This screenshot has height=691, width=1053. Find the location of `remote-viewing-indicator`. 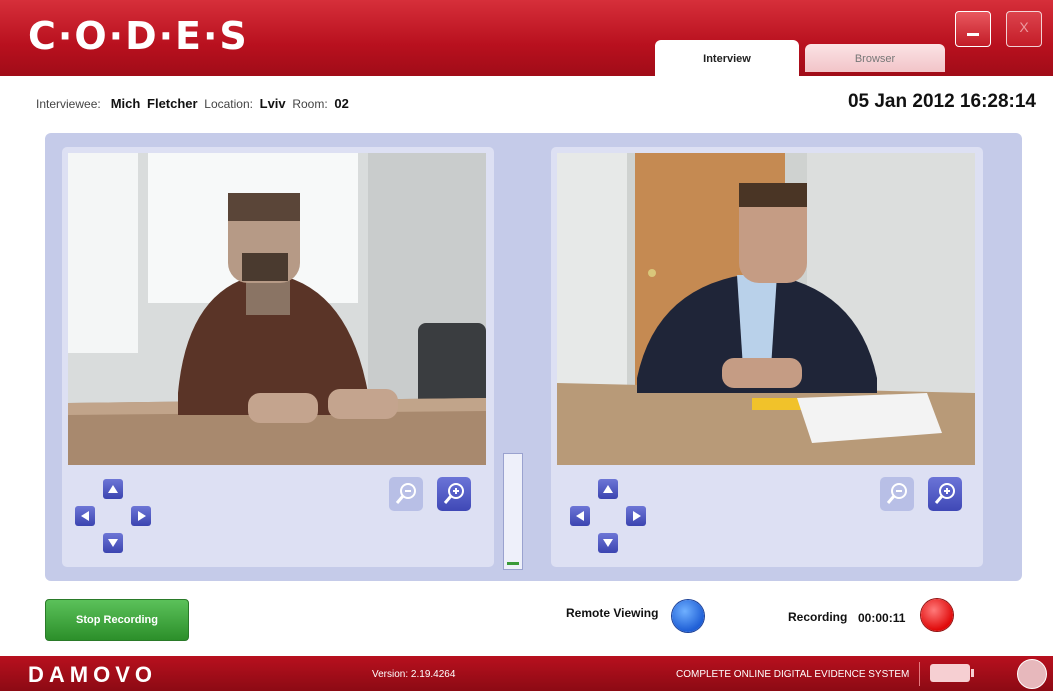

remote-viewing-indicator is located at coordinates (688, 616).